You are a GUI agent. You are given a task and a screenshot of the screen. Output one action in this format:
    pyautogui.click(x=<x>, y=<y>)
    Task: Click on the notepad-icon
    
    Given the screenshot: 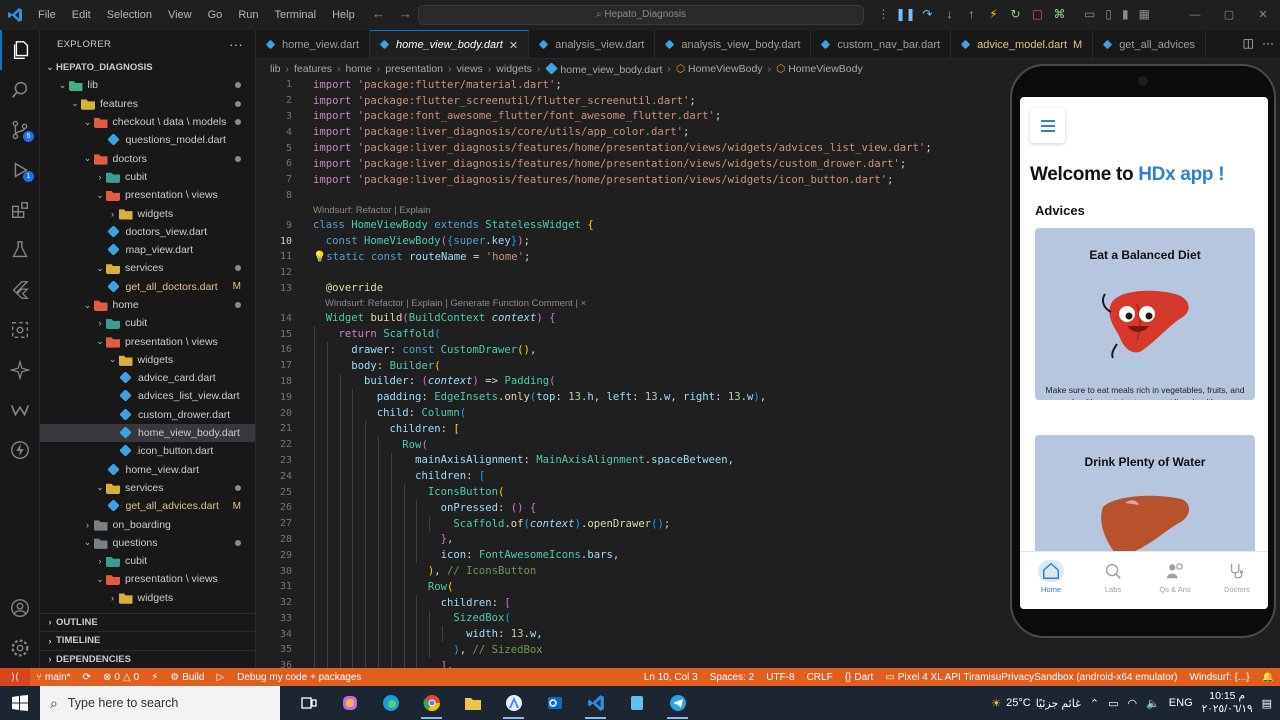 What is the action you would take?
    pyautogui.click(x=636, y=703)
    